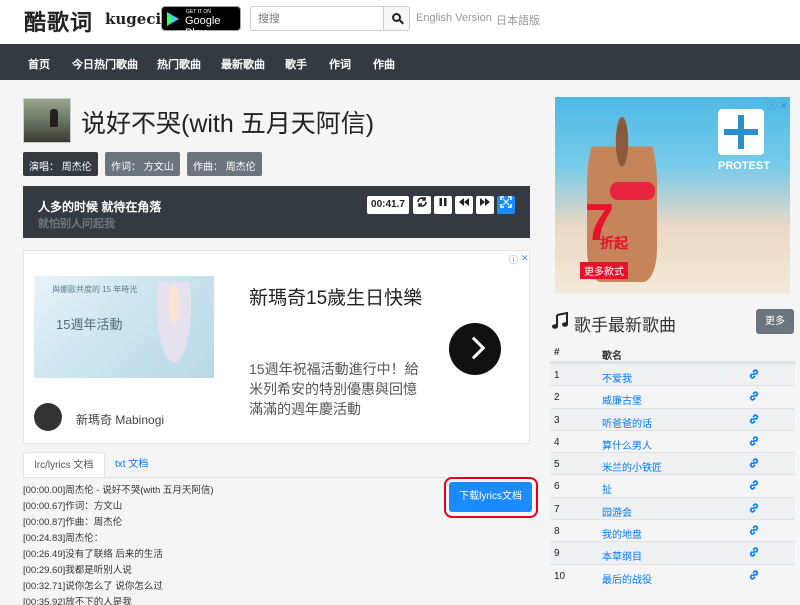 The image size is (800, 605). I want to click on col-number: #, so click(557, 352).